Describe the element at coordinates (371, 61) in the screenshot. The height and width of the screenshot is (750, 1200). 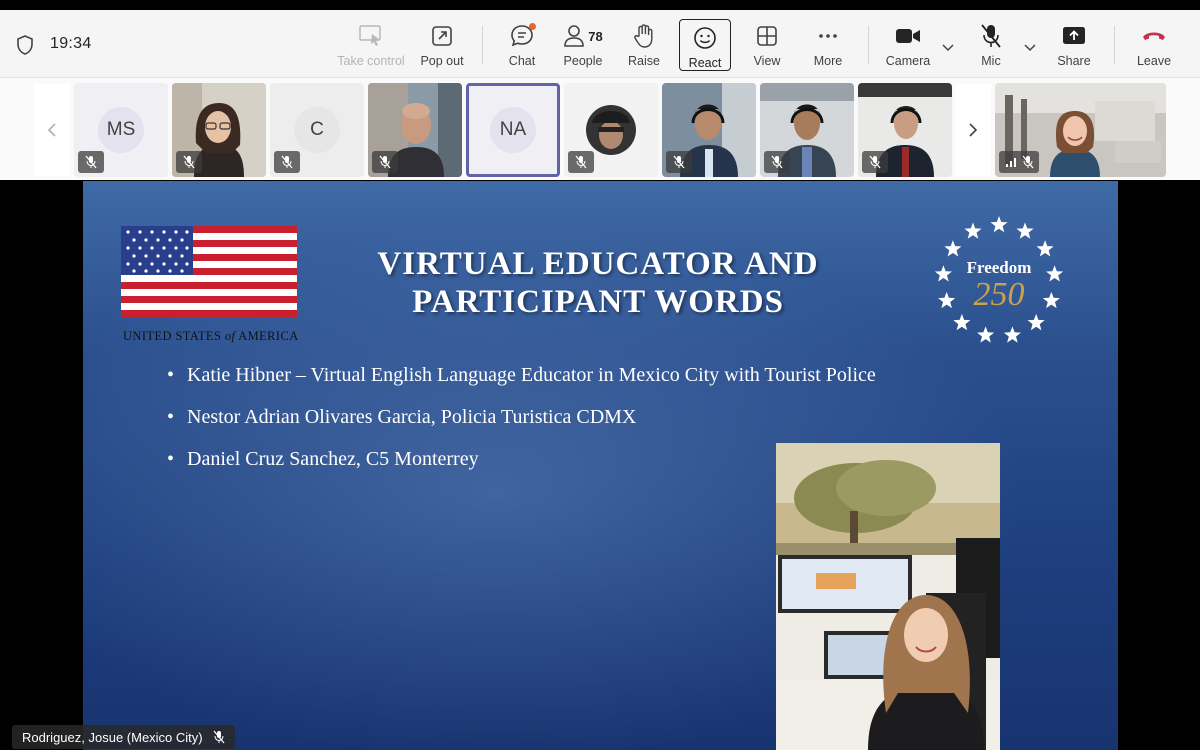
I see `take-control-label: Take control` at that location.